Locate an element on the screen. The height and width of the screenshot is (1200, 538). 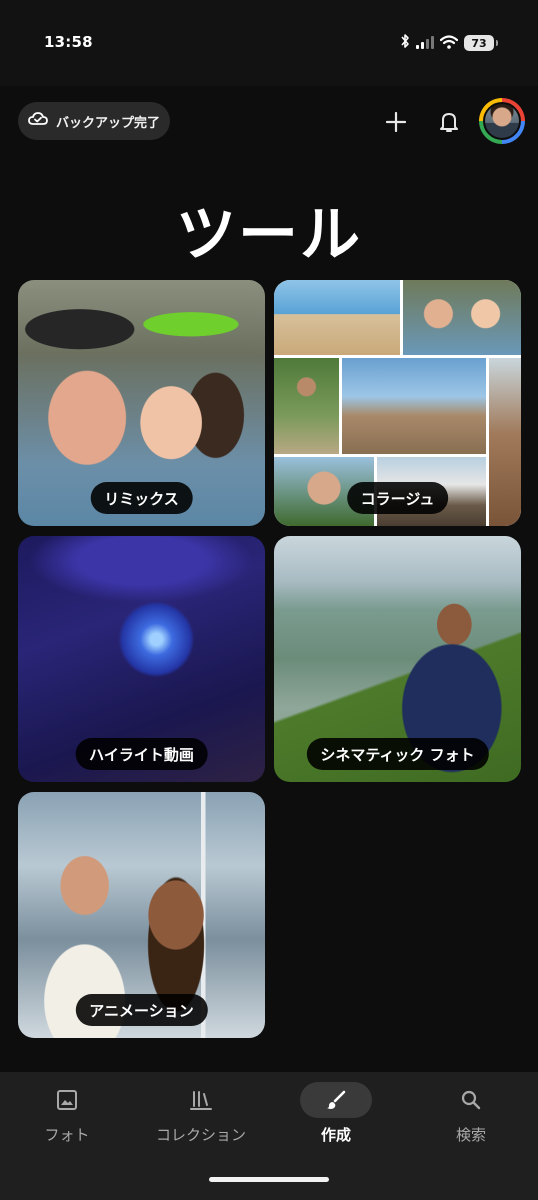
tool-tile-remix: リミックス is located at coordinates (141, 403).